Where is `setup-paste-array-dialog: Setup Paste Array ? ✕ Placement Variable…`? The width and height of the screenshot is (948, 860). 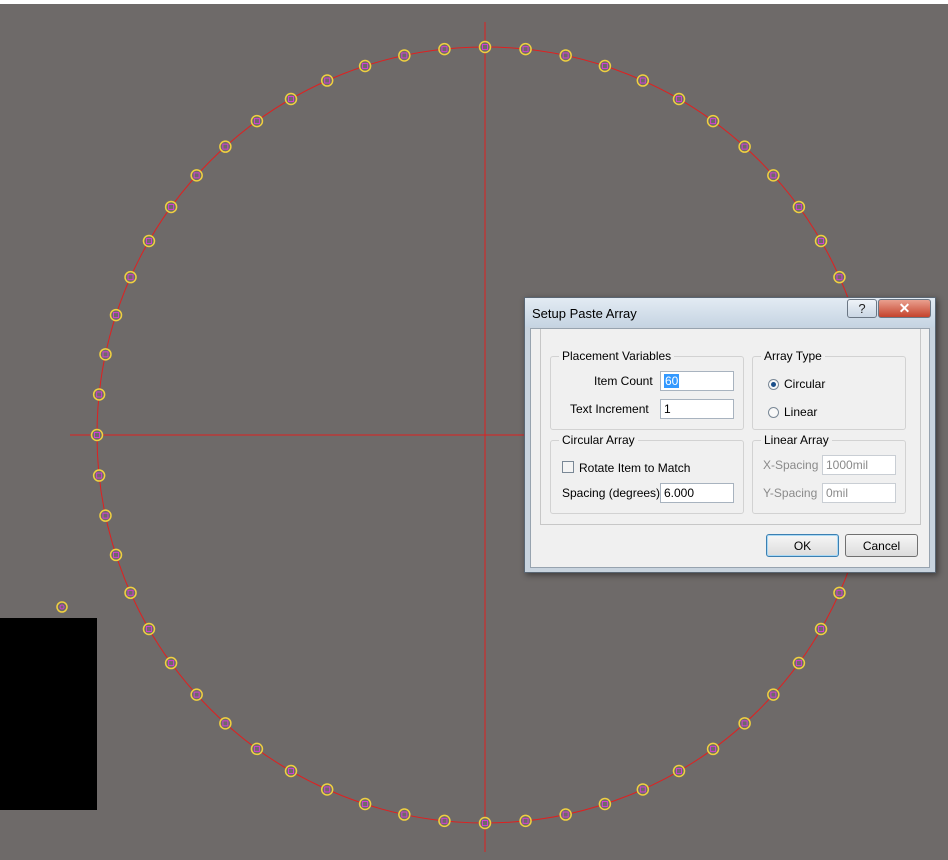 setup-paste-array-dialog: Setup Paste Array ? ✕ Placement Variable… is located at coordinates (730, 435).